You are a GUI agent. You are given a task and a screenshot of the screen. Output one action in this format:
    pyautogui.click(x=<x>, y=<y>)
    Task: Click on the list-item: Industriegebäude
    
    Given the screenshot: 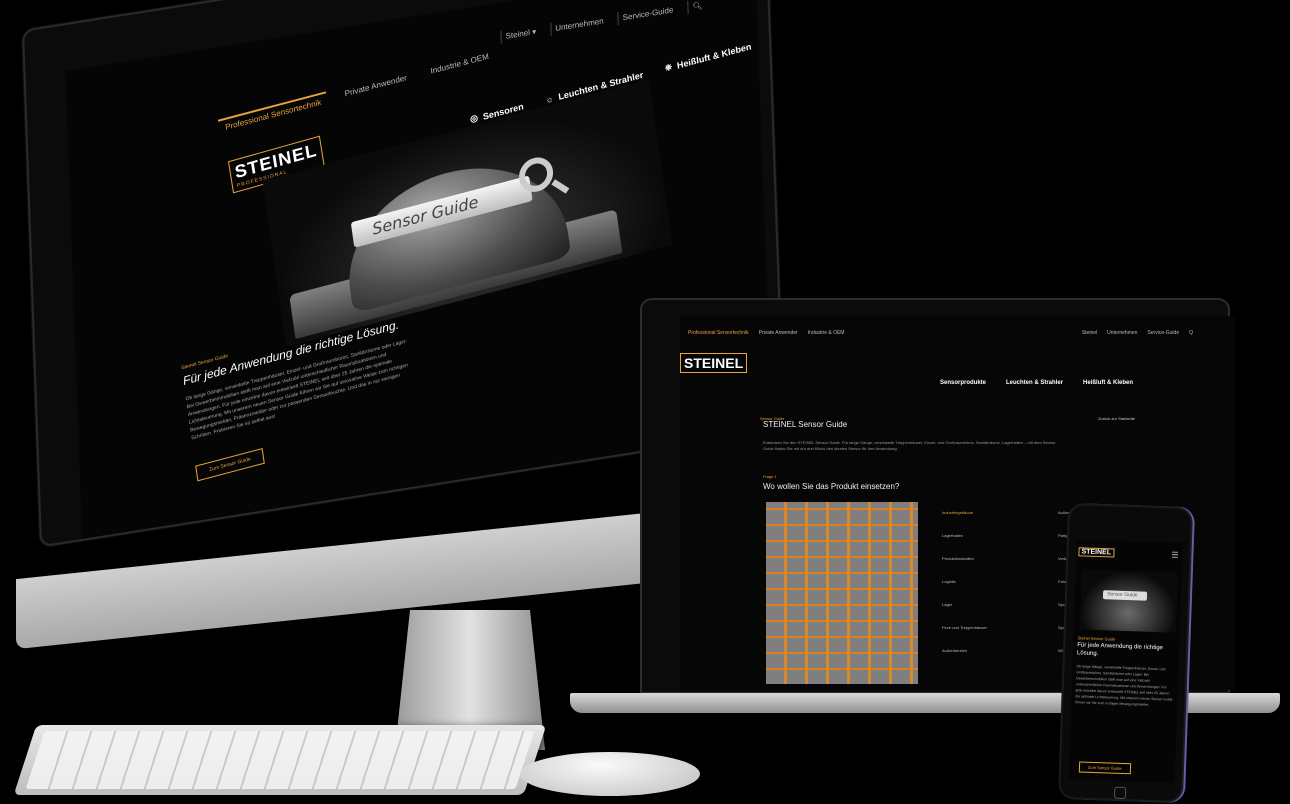 What is the action you would take?
    pyautogui.click(x=964, y=512)
    